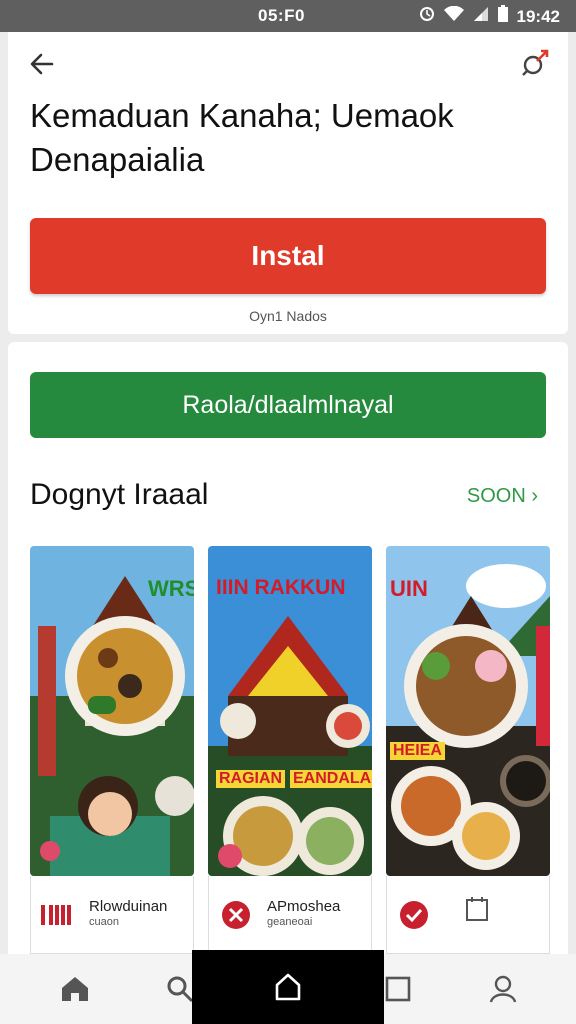 The image size is (576, 1024). Describe the element at coordinates (398, 989) in the screenshot. I see `square-icon` at that location.